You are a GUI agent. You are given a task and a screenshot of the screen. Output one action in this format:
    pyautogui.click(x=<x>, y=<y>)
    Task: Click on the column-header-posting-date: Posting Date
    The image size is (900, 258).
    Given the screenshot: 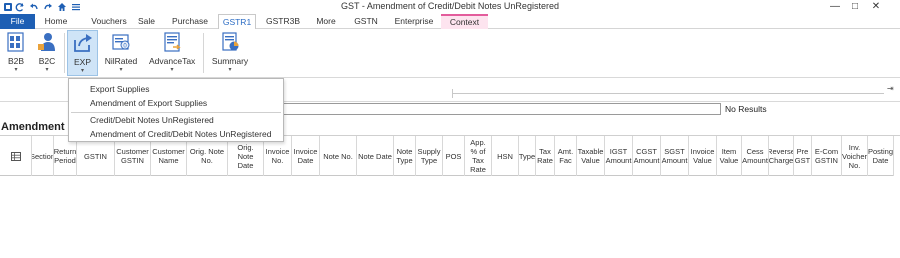 What is the action you would take?
    pyautogui.click(x=881, y=156)
    